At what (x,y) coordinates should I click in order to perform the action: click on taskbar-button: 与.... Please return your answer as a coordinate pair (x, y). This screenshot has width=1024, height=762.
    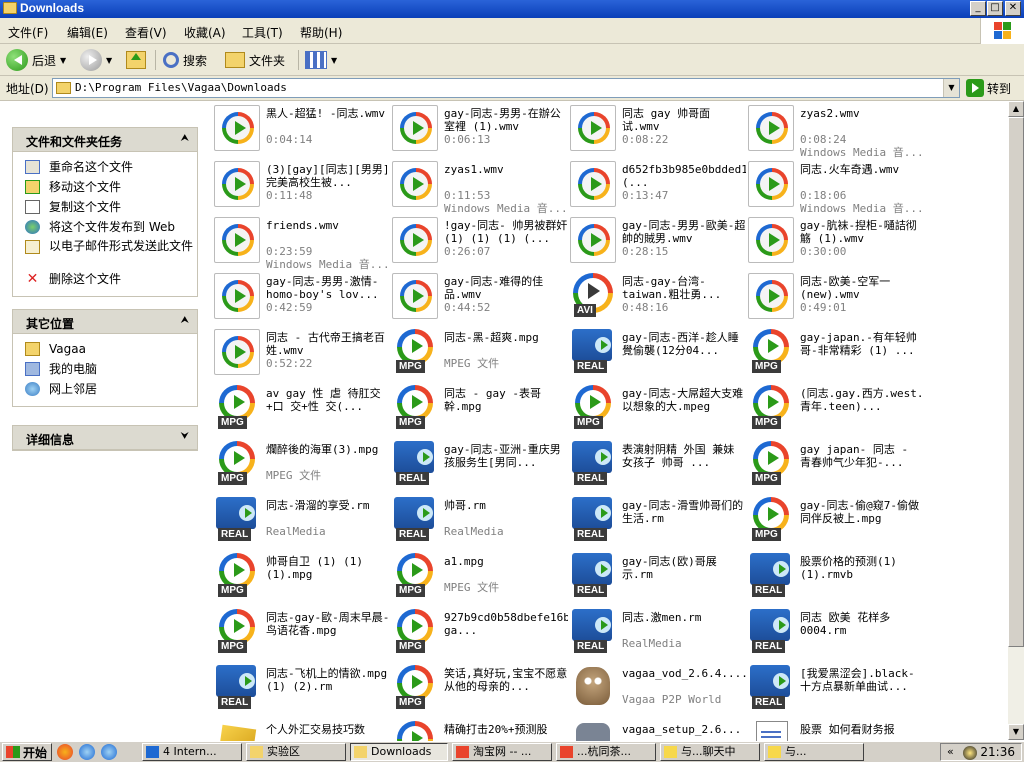
    Looking at the image, I should click on (814, 752).